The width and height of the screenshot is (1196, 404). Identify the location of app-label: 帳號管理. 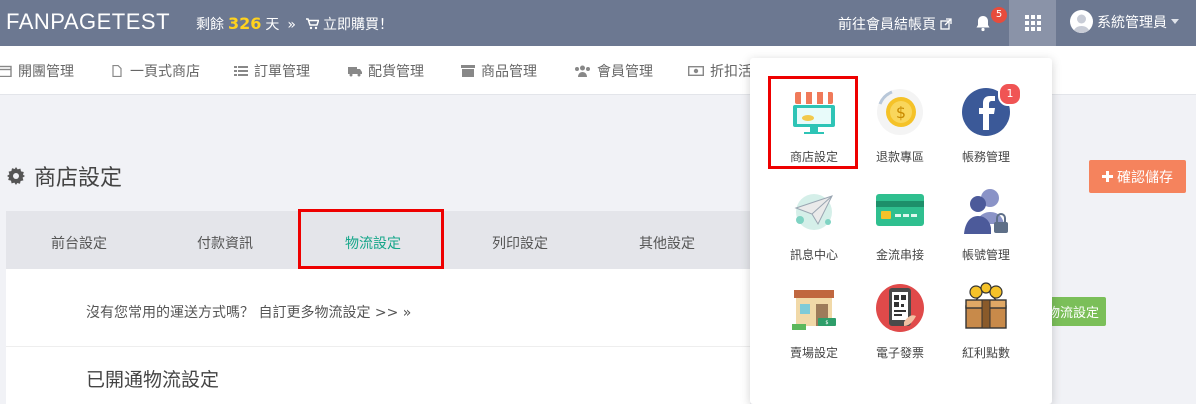
(985, 255).